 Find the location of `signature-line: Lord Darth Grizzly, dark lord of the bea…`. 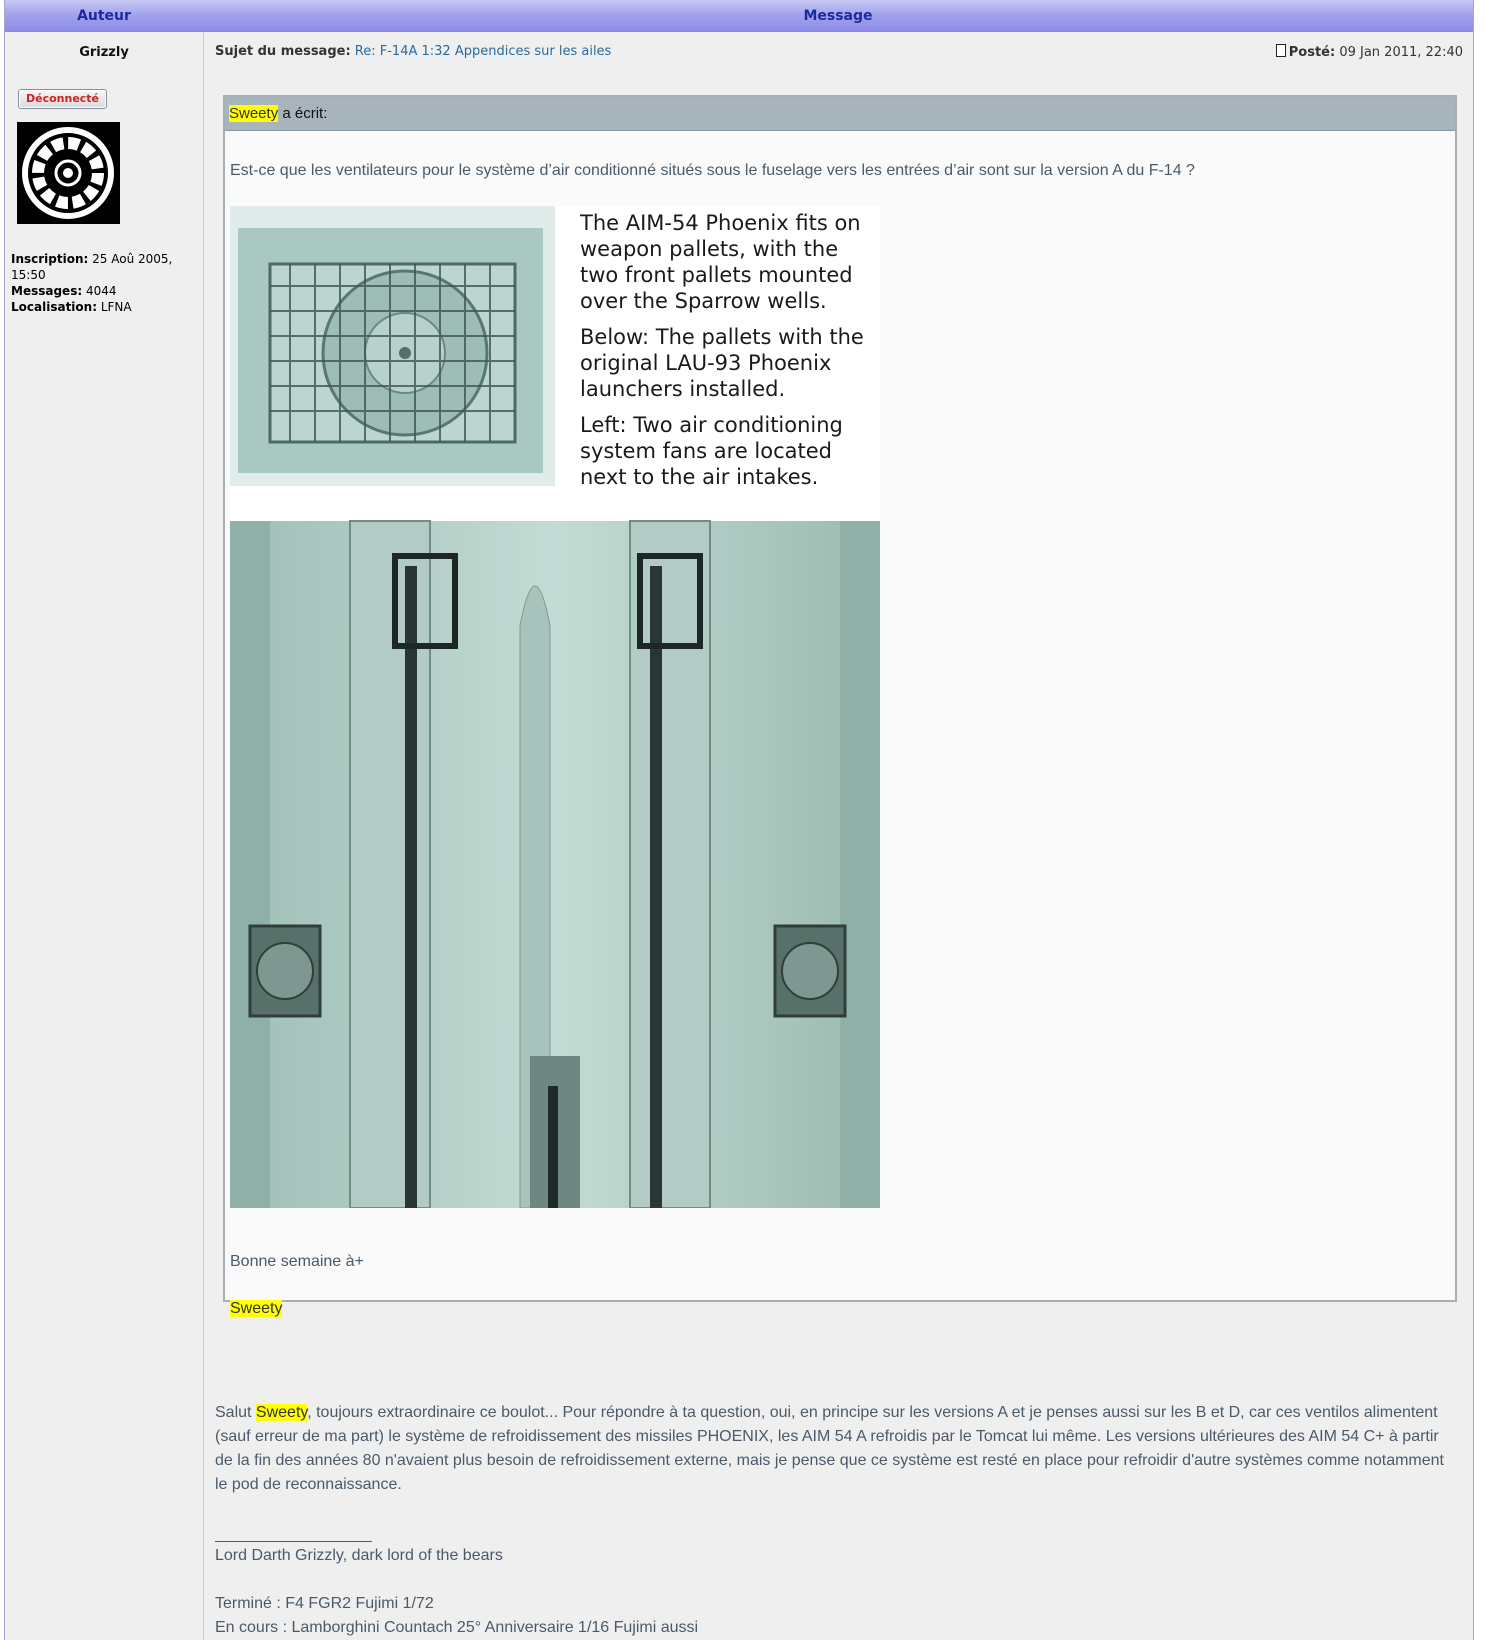

signature-line: Lord Darth Grizzly, dark lord of the bea… is located at coordinates (359, 1555).